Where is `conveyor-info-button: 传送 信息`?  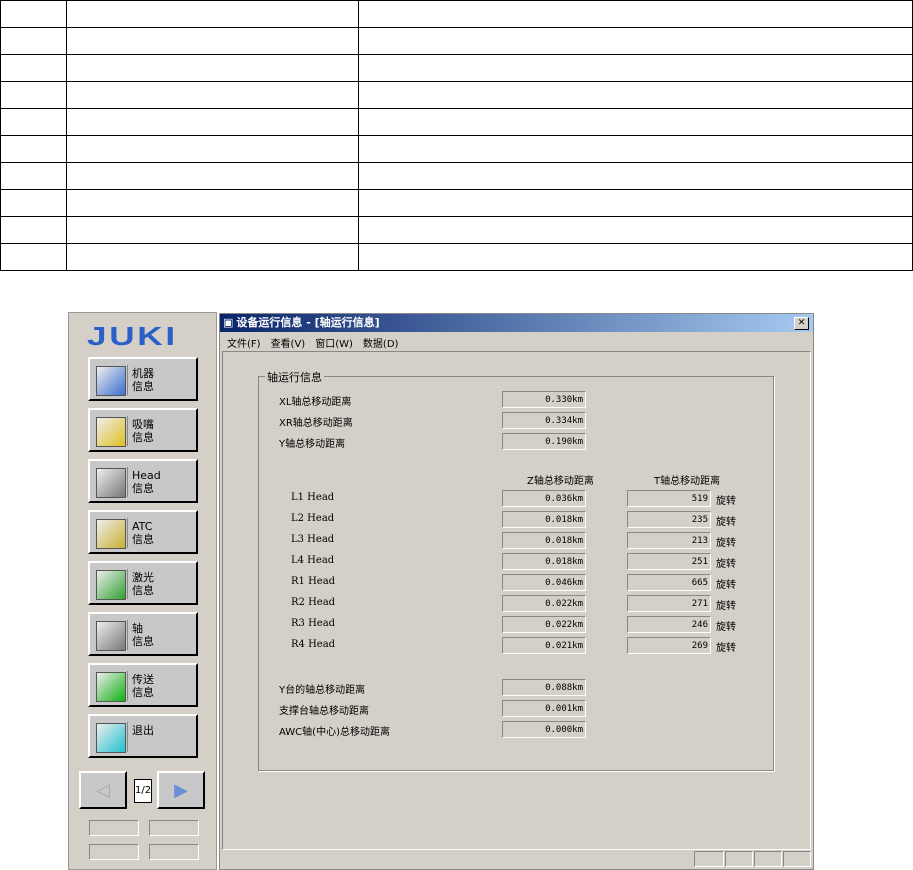 conveyor-info-button: 传送 信息 is located at coordinates (143, 685).